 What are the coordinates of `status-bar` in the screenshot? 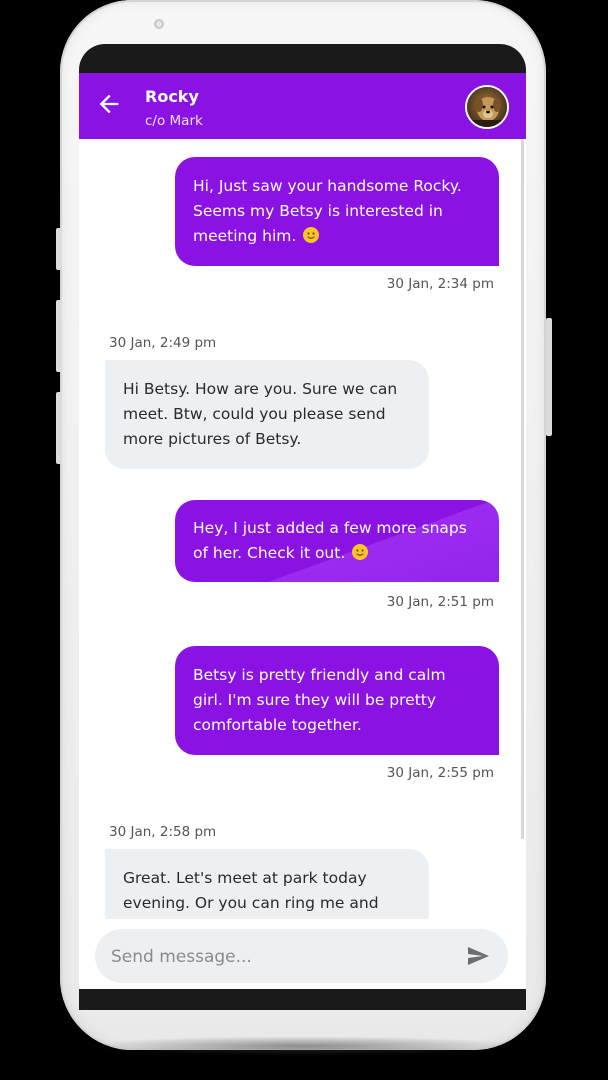 It's located at (302, 58).